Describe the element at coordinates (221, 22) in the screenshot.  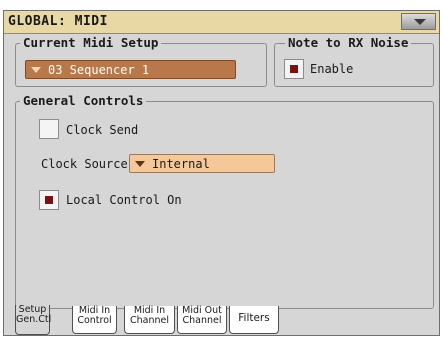
I see `title-bar: GLOBAL: MIDI` at that location.